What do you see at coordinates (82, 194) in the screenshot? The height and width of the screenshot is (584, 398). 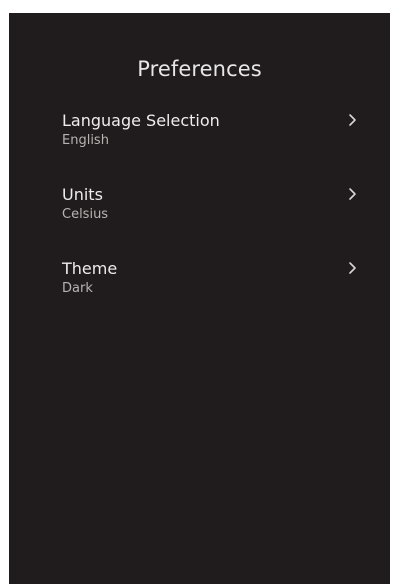 I see `setting-label: Units` at bounding box center [82, 194].